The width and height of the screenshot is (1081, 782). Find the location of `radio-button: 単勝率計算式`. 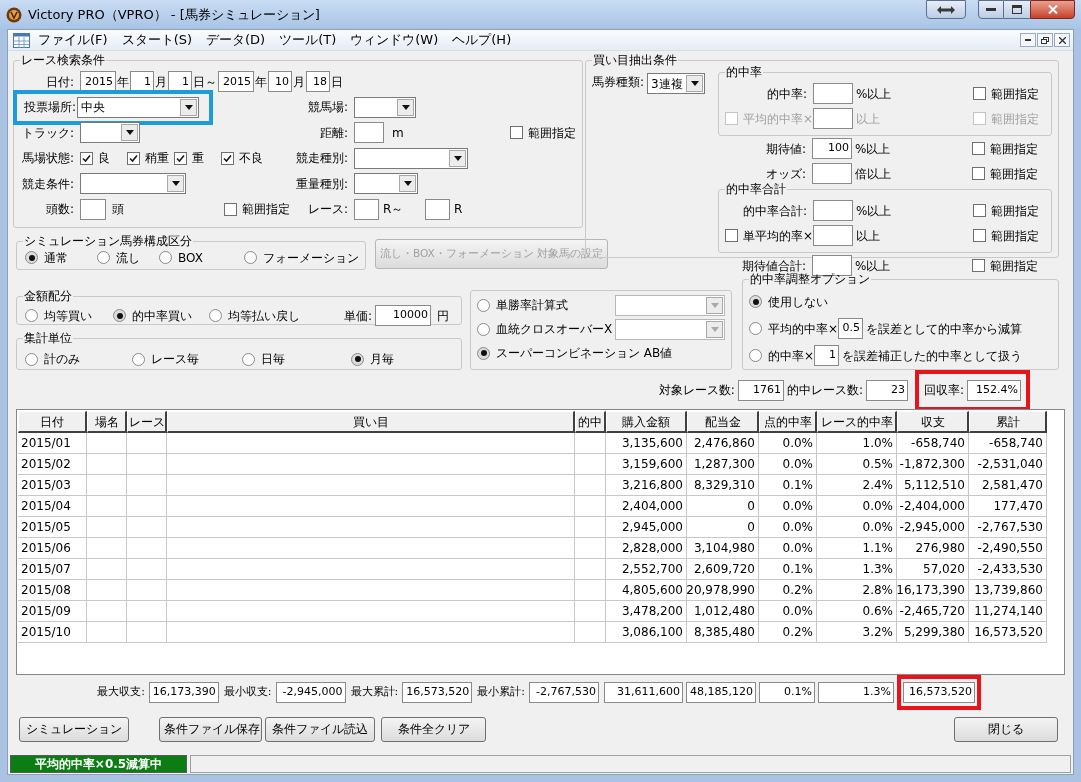

radio-button: 単勝率計算式 is located at coordinates (546, 305).